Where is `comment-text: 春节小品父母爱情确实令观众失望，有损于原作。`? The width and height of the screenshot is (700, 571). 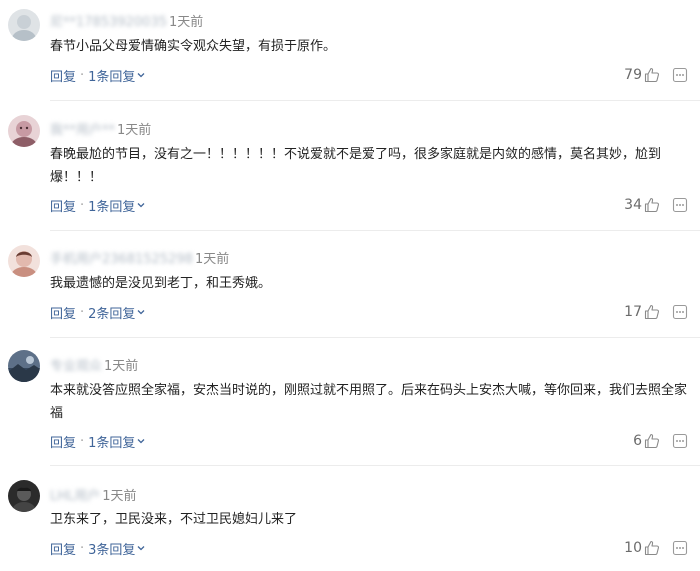
comment-text: 春节小品父母爱情确实令观众失望，有损于原作。 is located at coordinates (193, 46).